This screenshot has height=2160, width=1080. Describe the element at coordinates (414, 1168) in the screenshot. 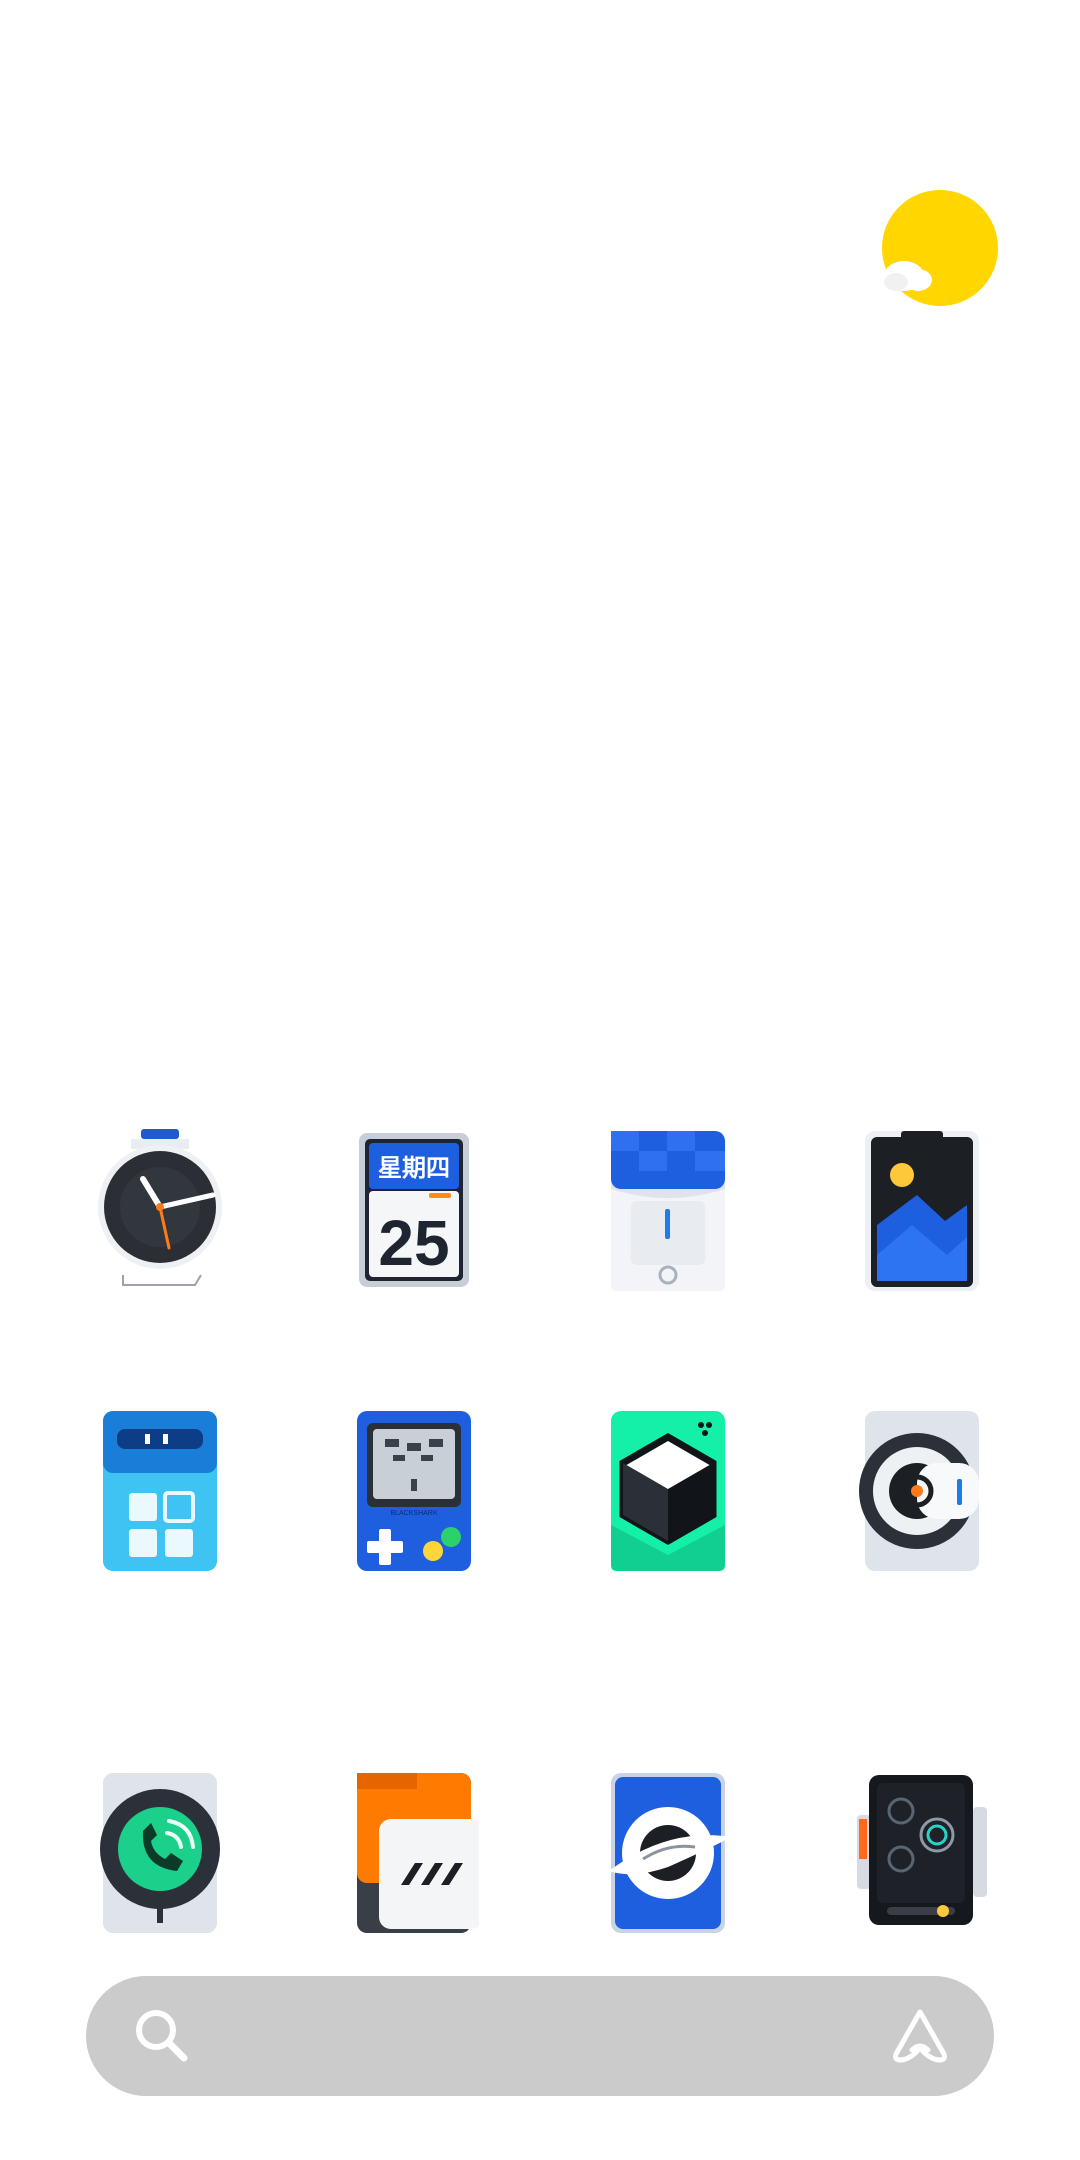

I see `calendar-weekday: 星期四` at that location.